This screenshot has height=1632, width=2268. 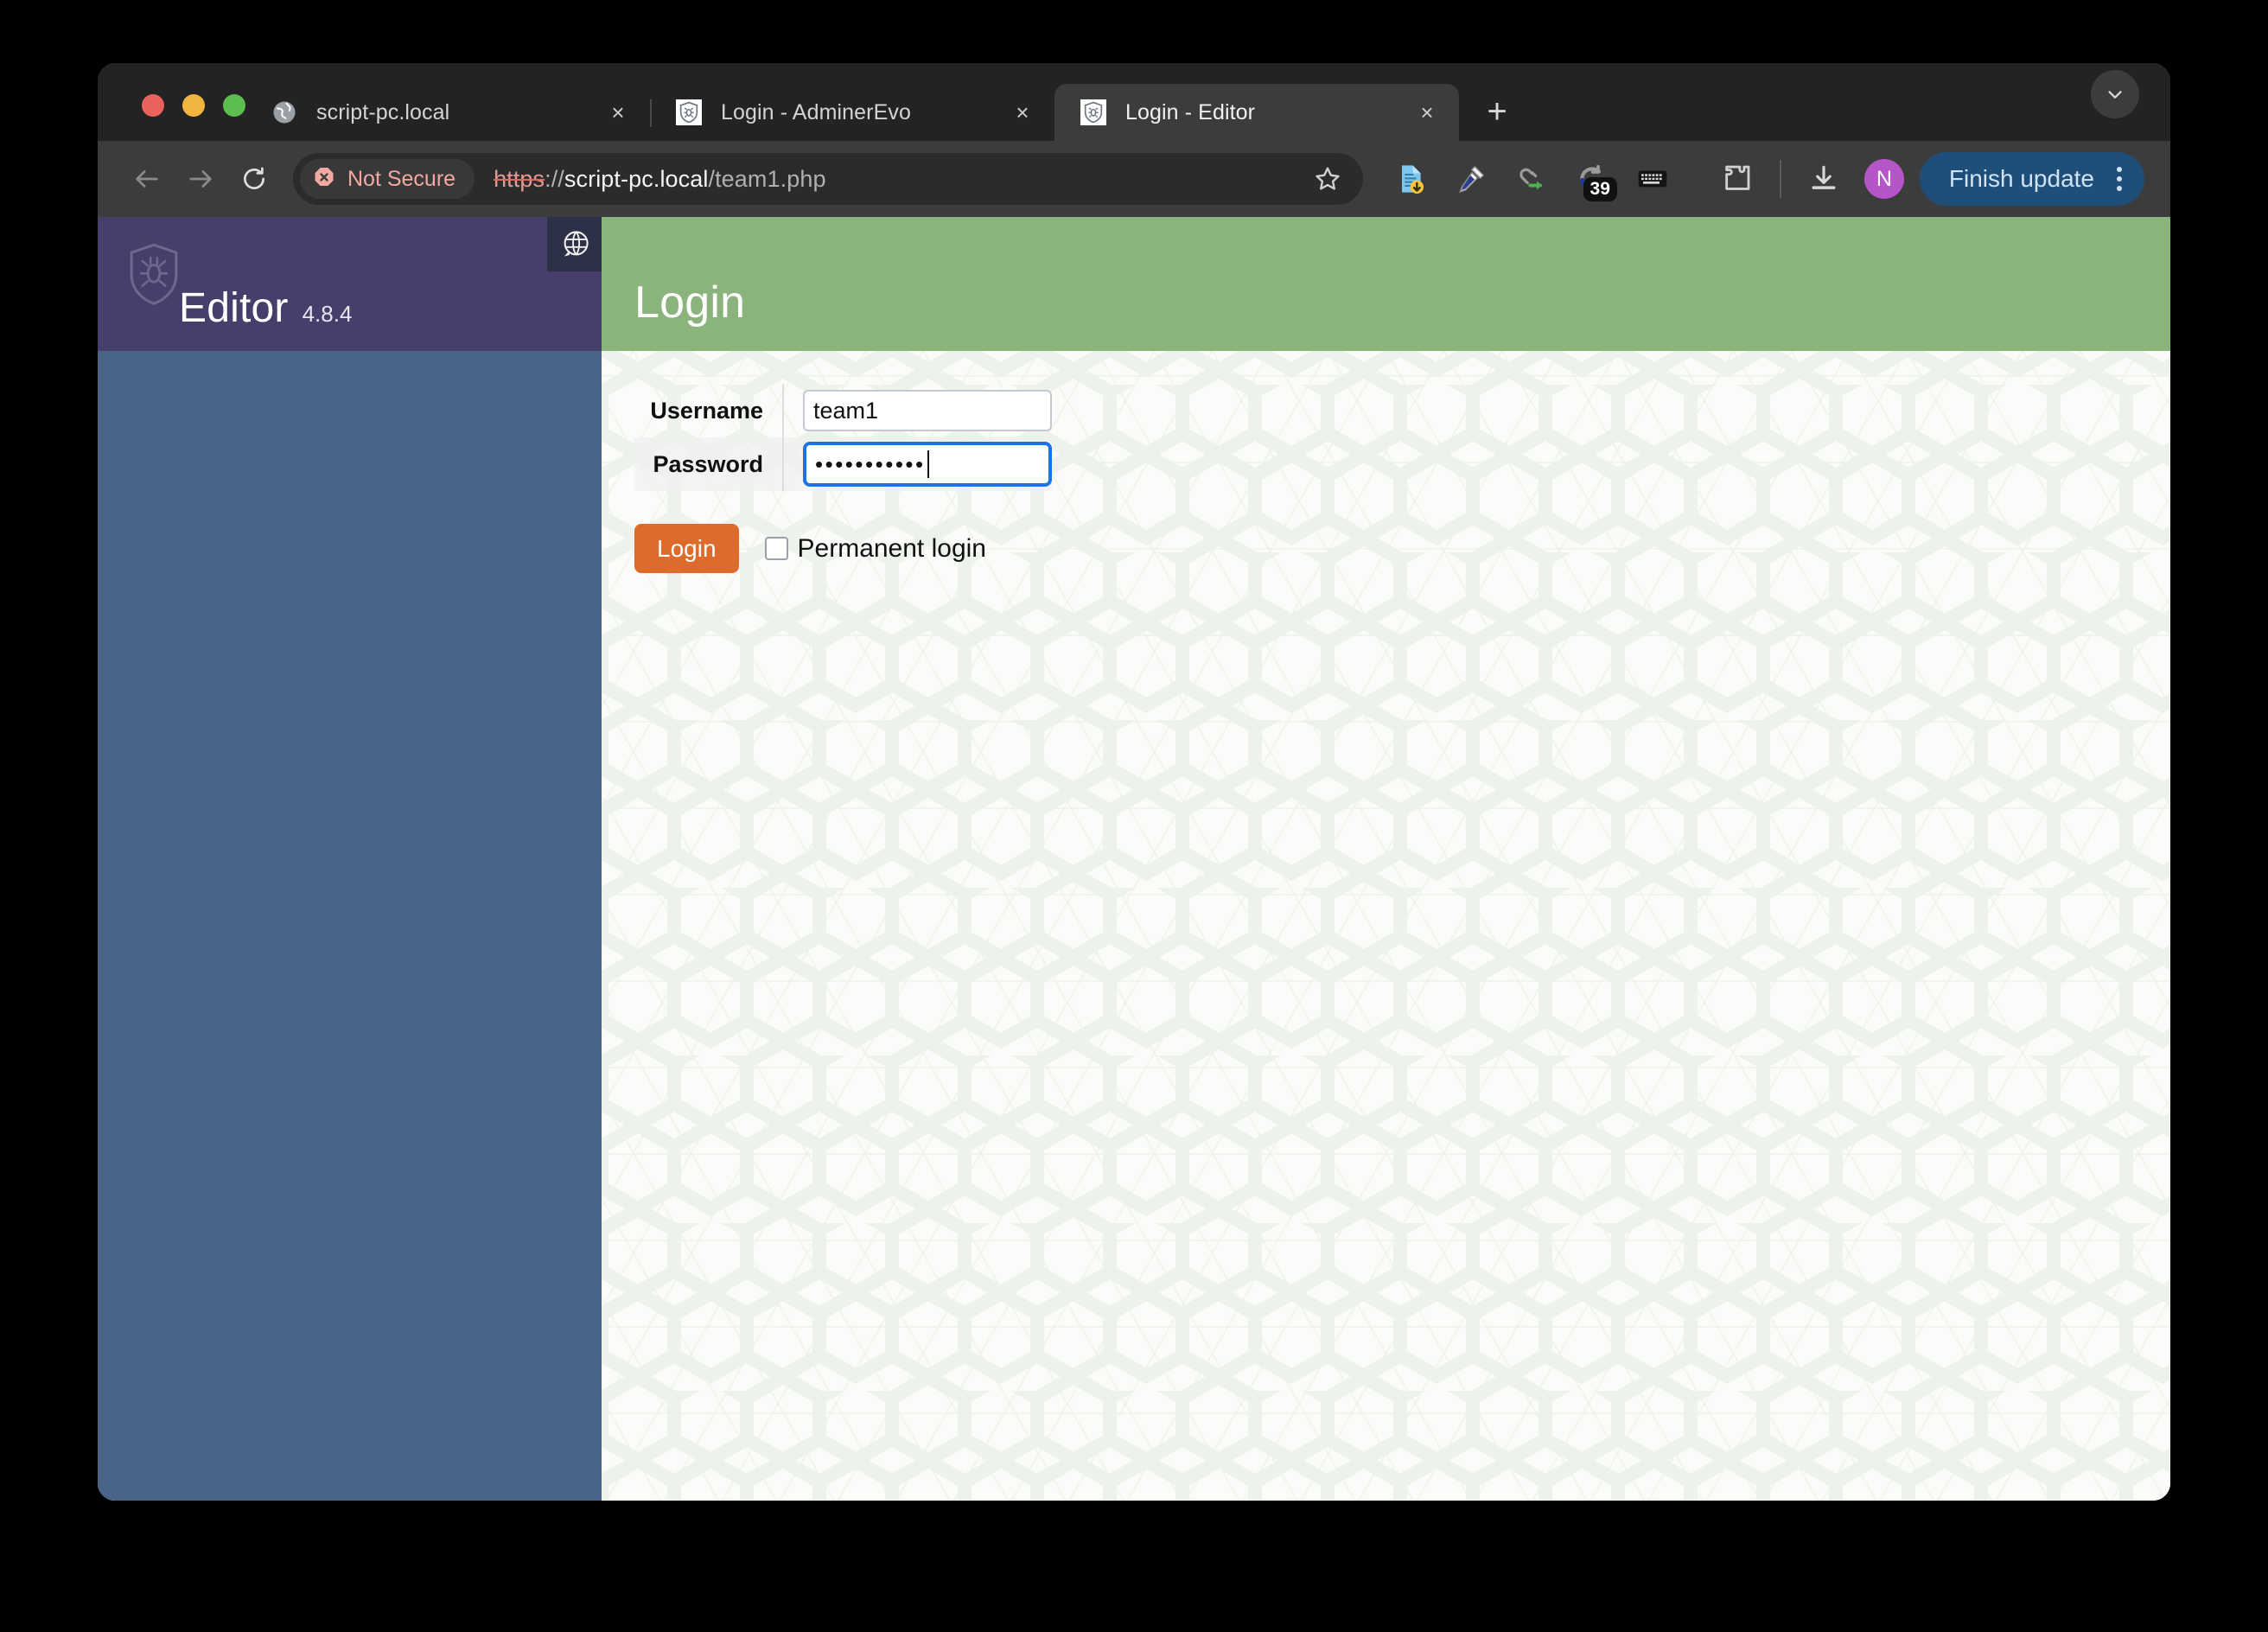 I want to click on sync-icon: 39, so click(x=1592, y=179).